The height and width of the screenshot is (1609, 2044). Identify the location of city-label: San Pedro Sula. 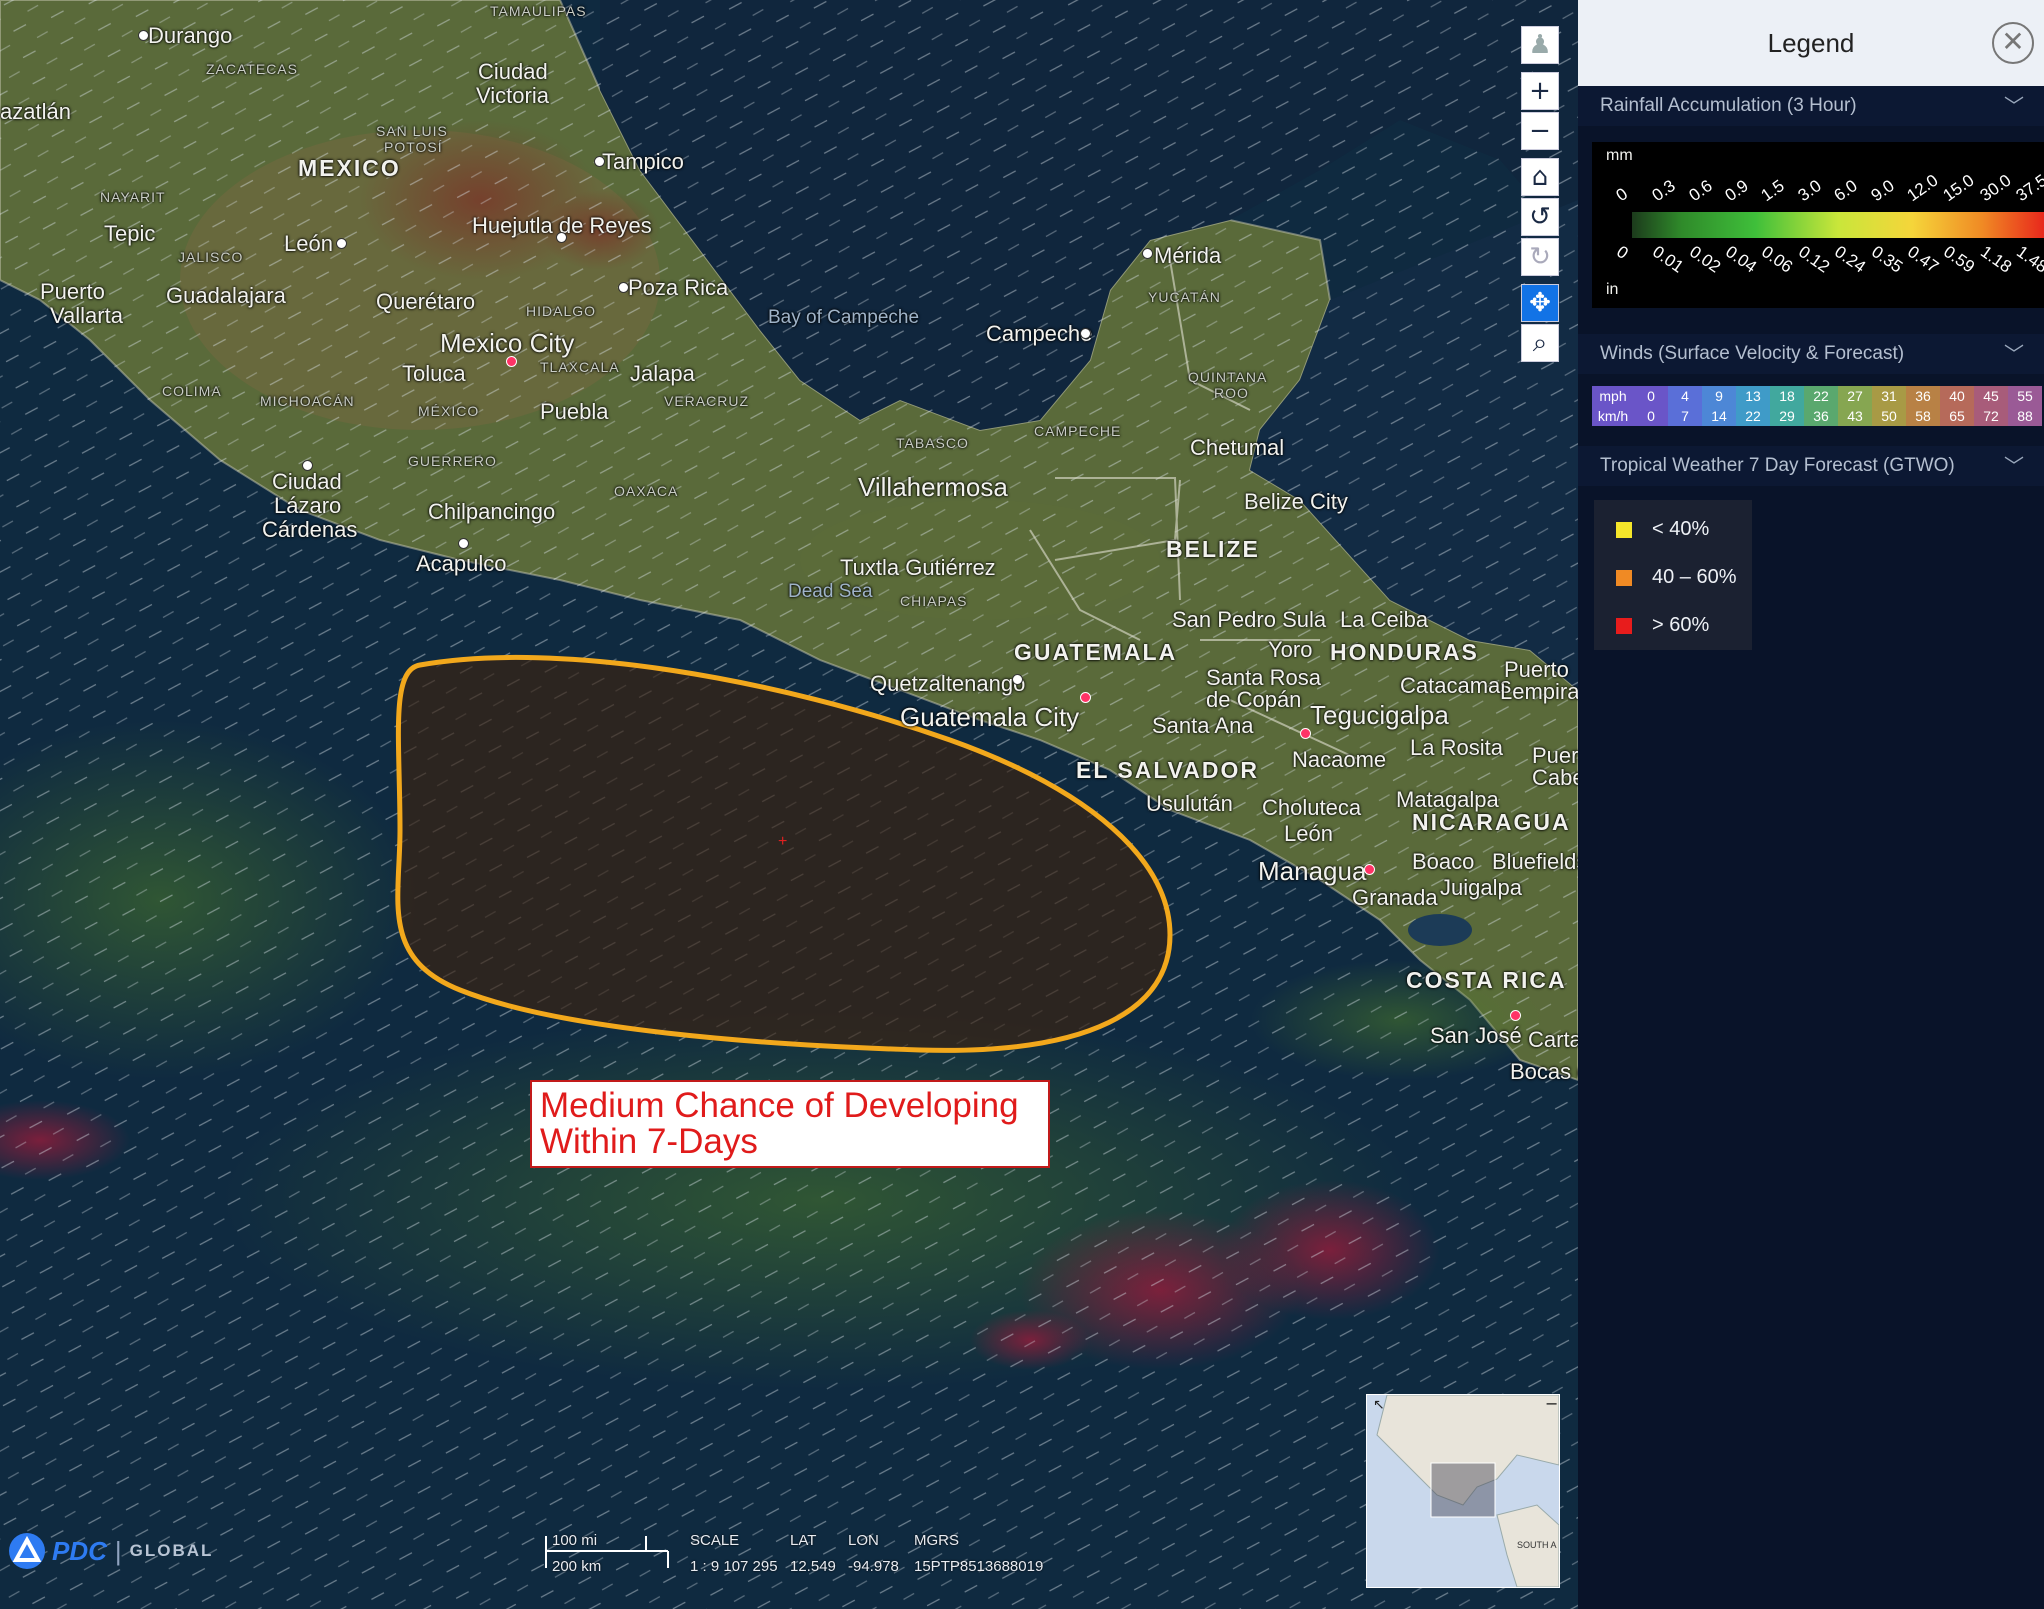
(1249, 619).